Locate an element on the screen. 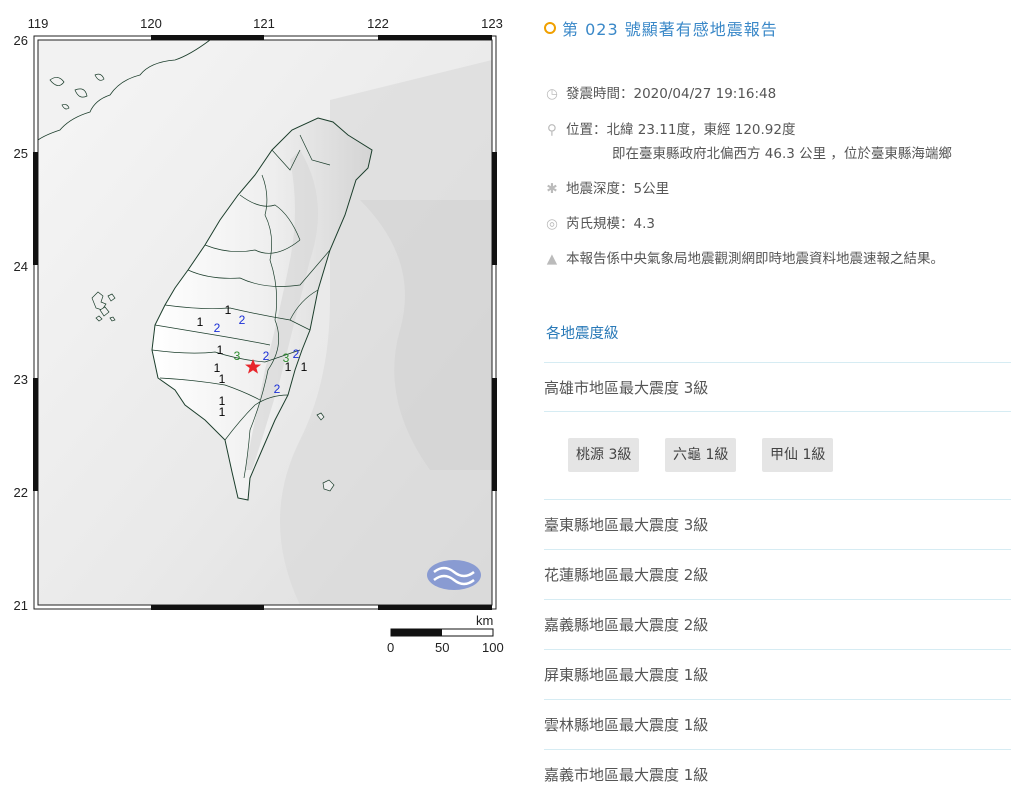 The height and width of the screenshot is (789, 1011). report-title: 第 023 號顯著有感地震報告 is located at coordinates (661, 28).